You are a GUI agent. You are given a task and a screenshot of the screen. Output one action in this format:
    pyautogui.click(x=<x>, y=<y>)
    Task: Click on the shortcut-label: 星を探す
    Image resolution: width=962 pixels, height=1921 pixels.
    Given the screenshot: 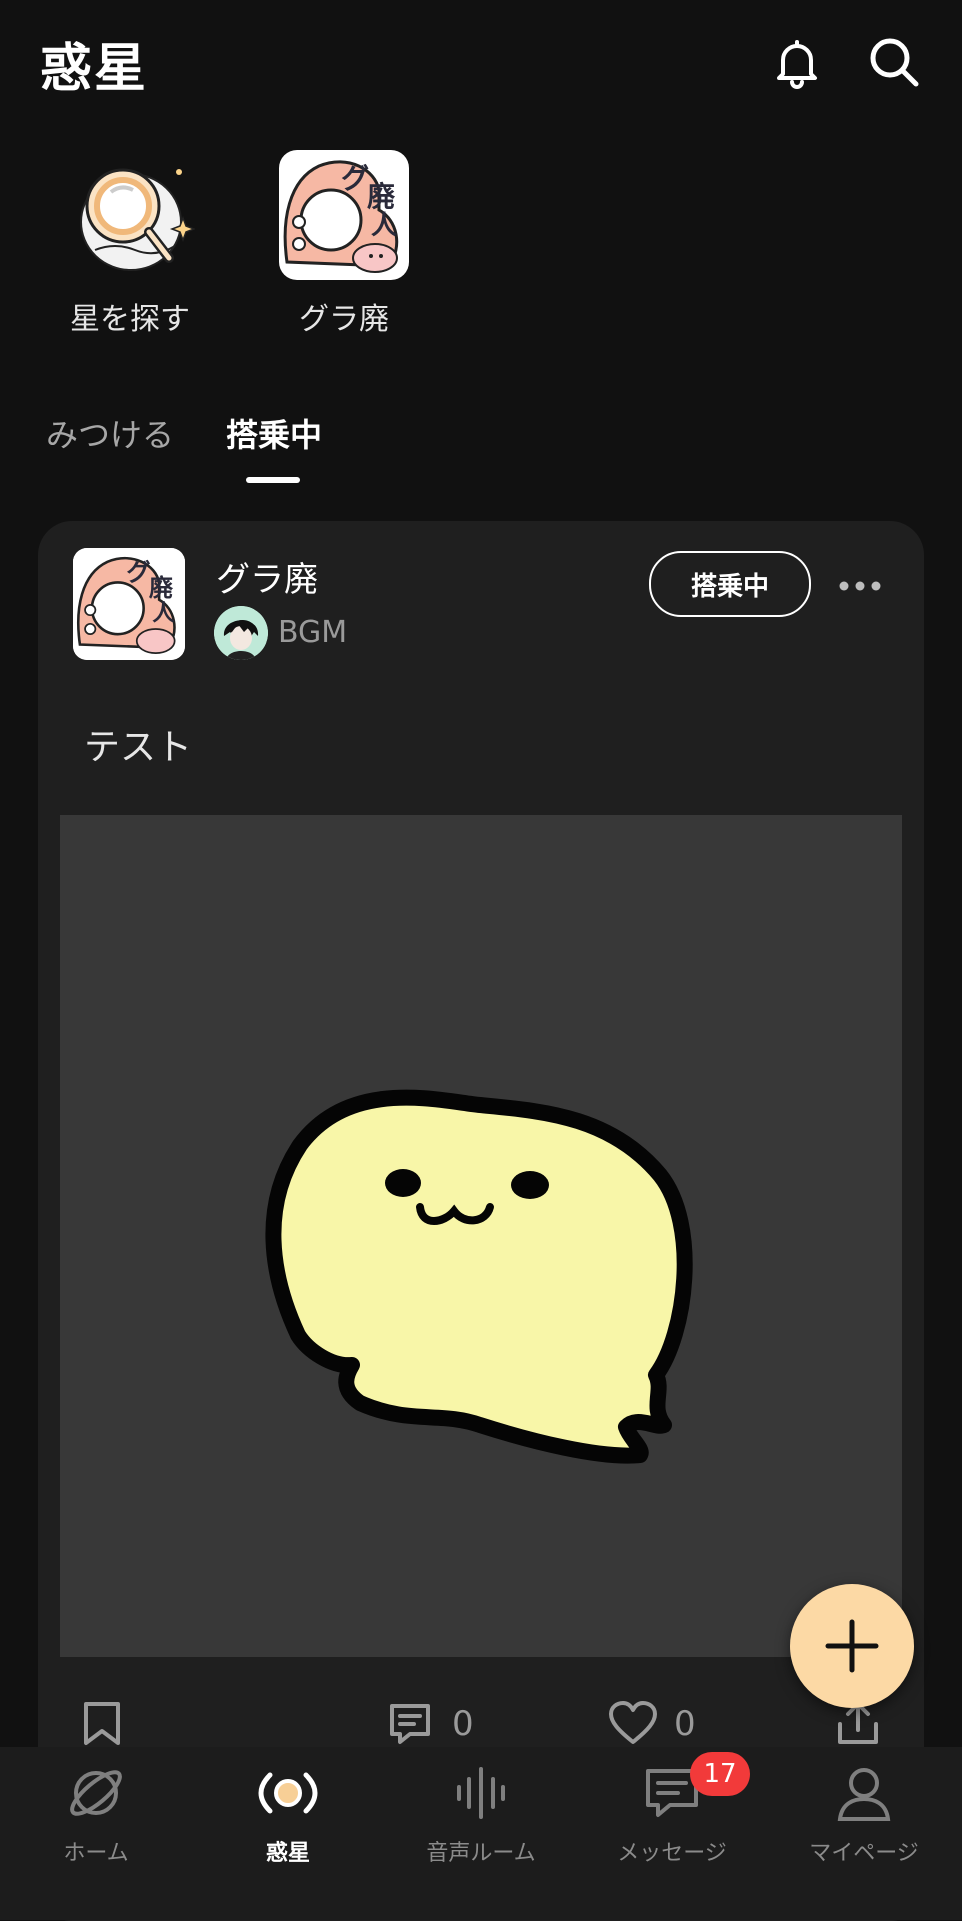 What is the action you would take?
    pyautogui.click(x=130, y=319)
    